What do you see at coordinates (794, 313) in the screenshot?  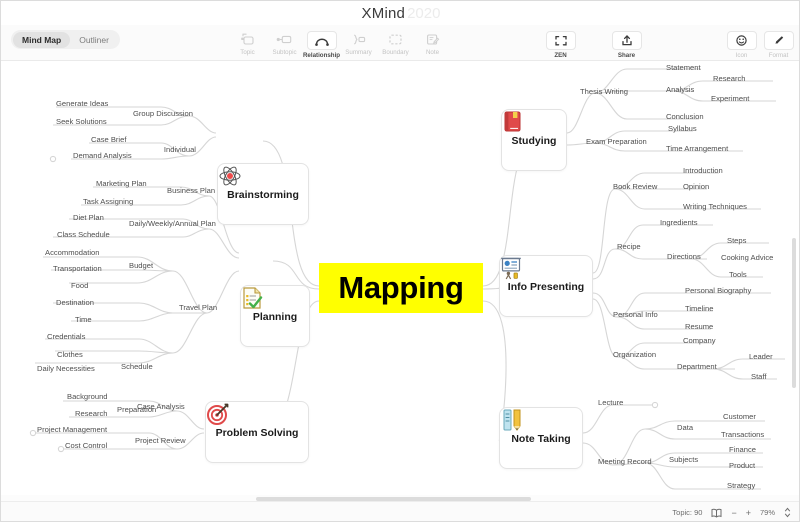 I see `vertical-scrollbar-thumb` at bounding box center [794, 313].